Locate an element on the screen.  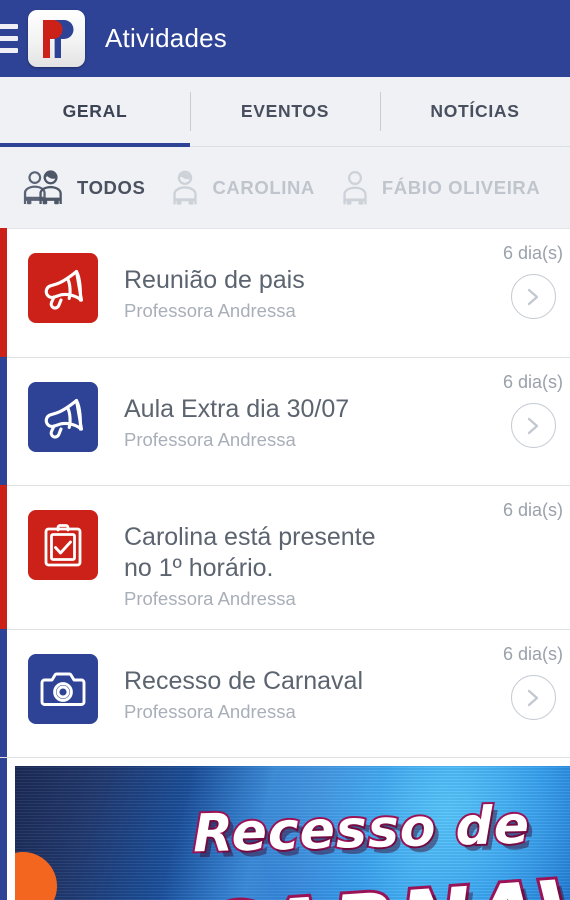
tab-label: NOTÍCIAS is located at coordinates (475, 111).